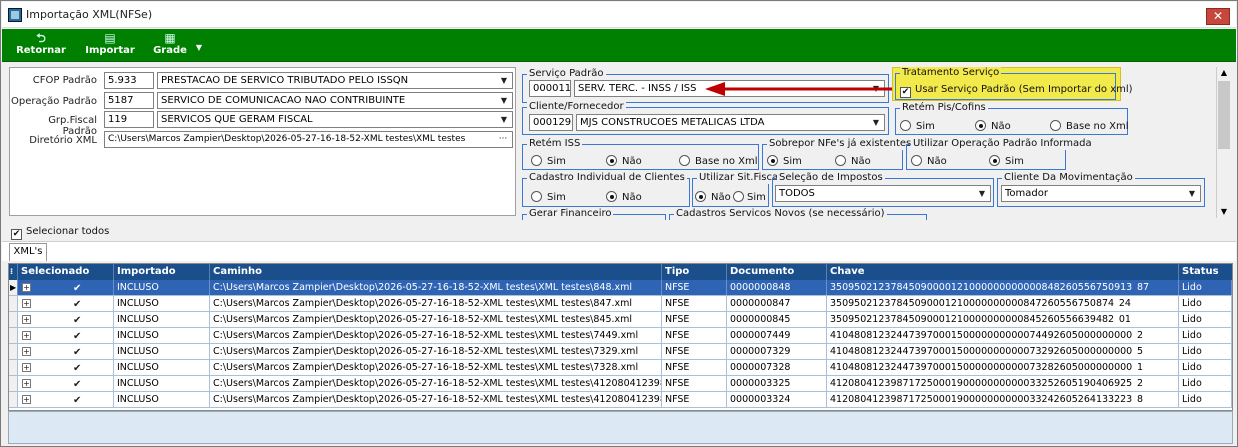 The image size is (1238, 447). What do you see at coordinates (1006, 161) in the screenshot?
I see `utilizar-op-sim: Sim` at bounding box center [1006, 161].